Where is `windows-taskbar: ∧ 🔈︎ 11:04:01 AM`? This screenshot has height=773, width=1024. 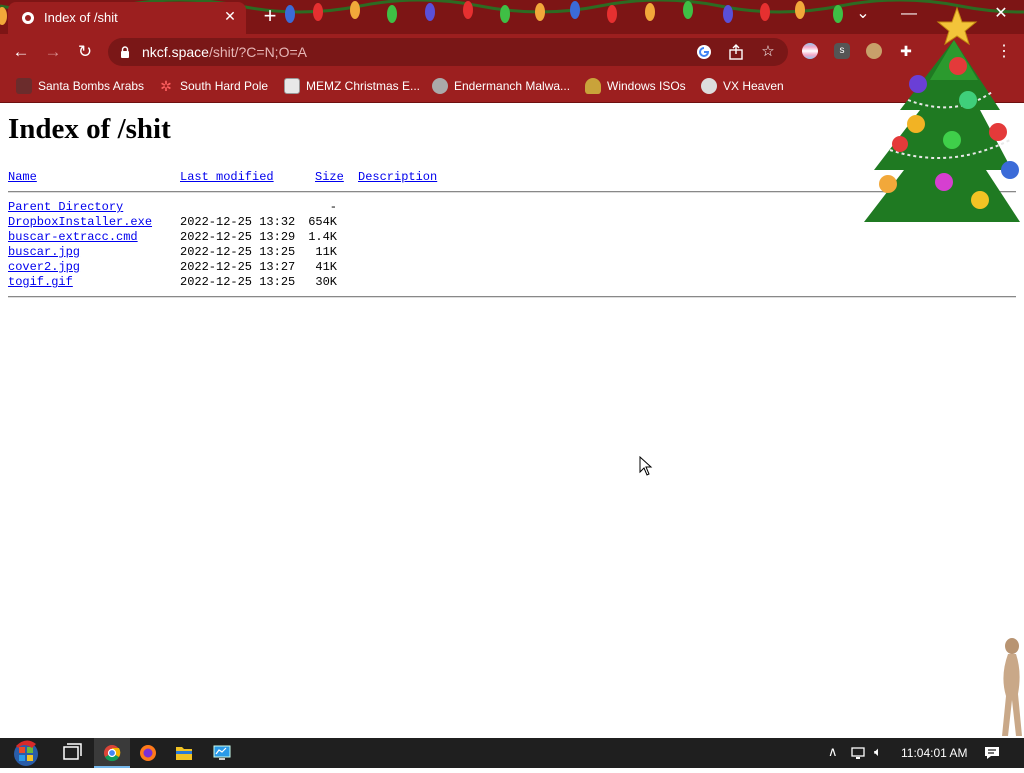 windows-taskbar: ∧ 🔈︎ 11:04:01 AM is located at coordinates (512, 753).